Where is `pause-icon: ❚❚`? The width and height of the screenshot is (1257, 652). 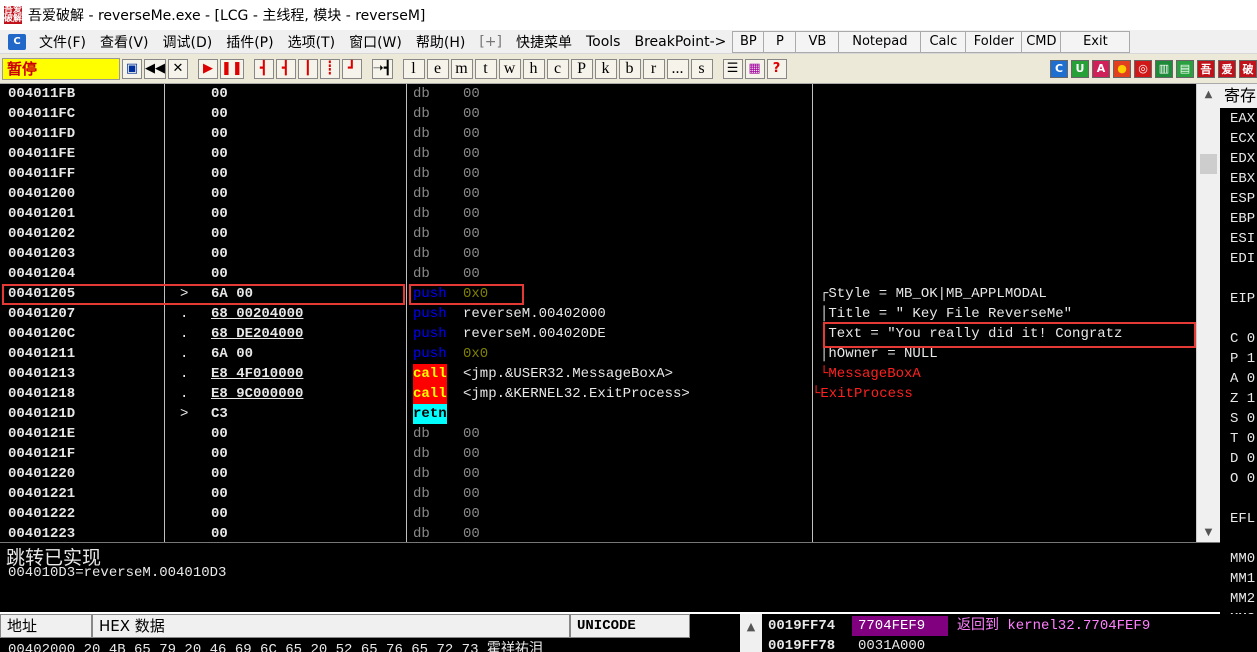
pause-icon: ❚❚ is located at coordinates (232, 68).